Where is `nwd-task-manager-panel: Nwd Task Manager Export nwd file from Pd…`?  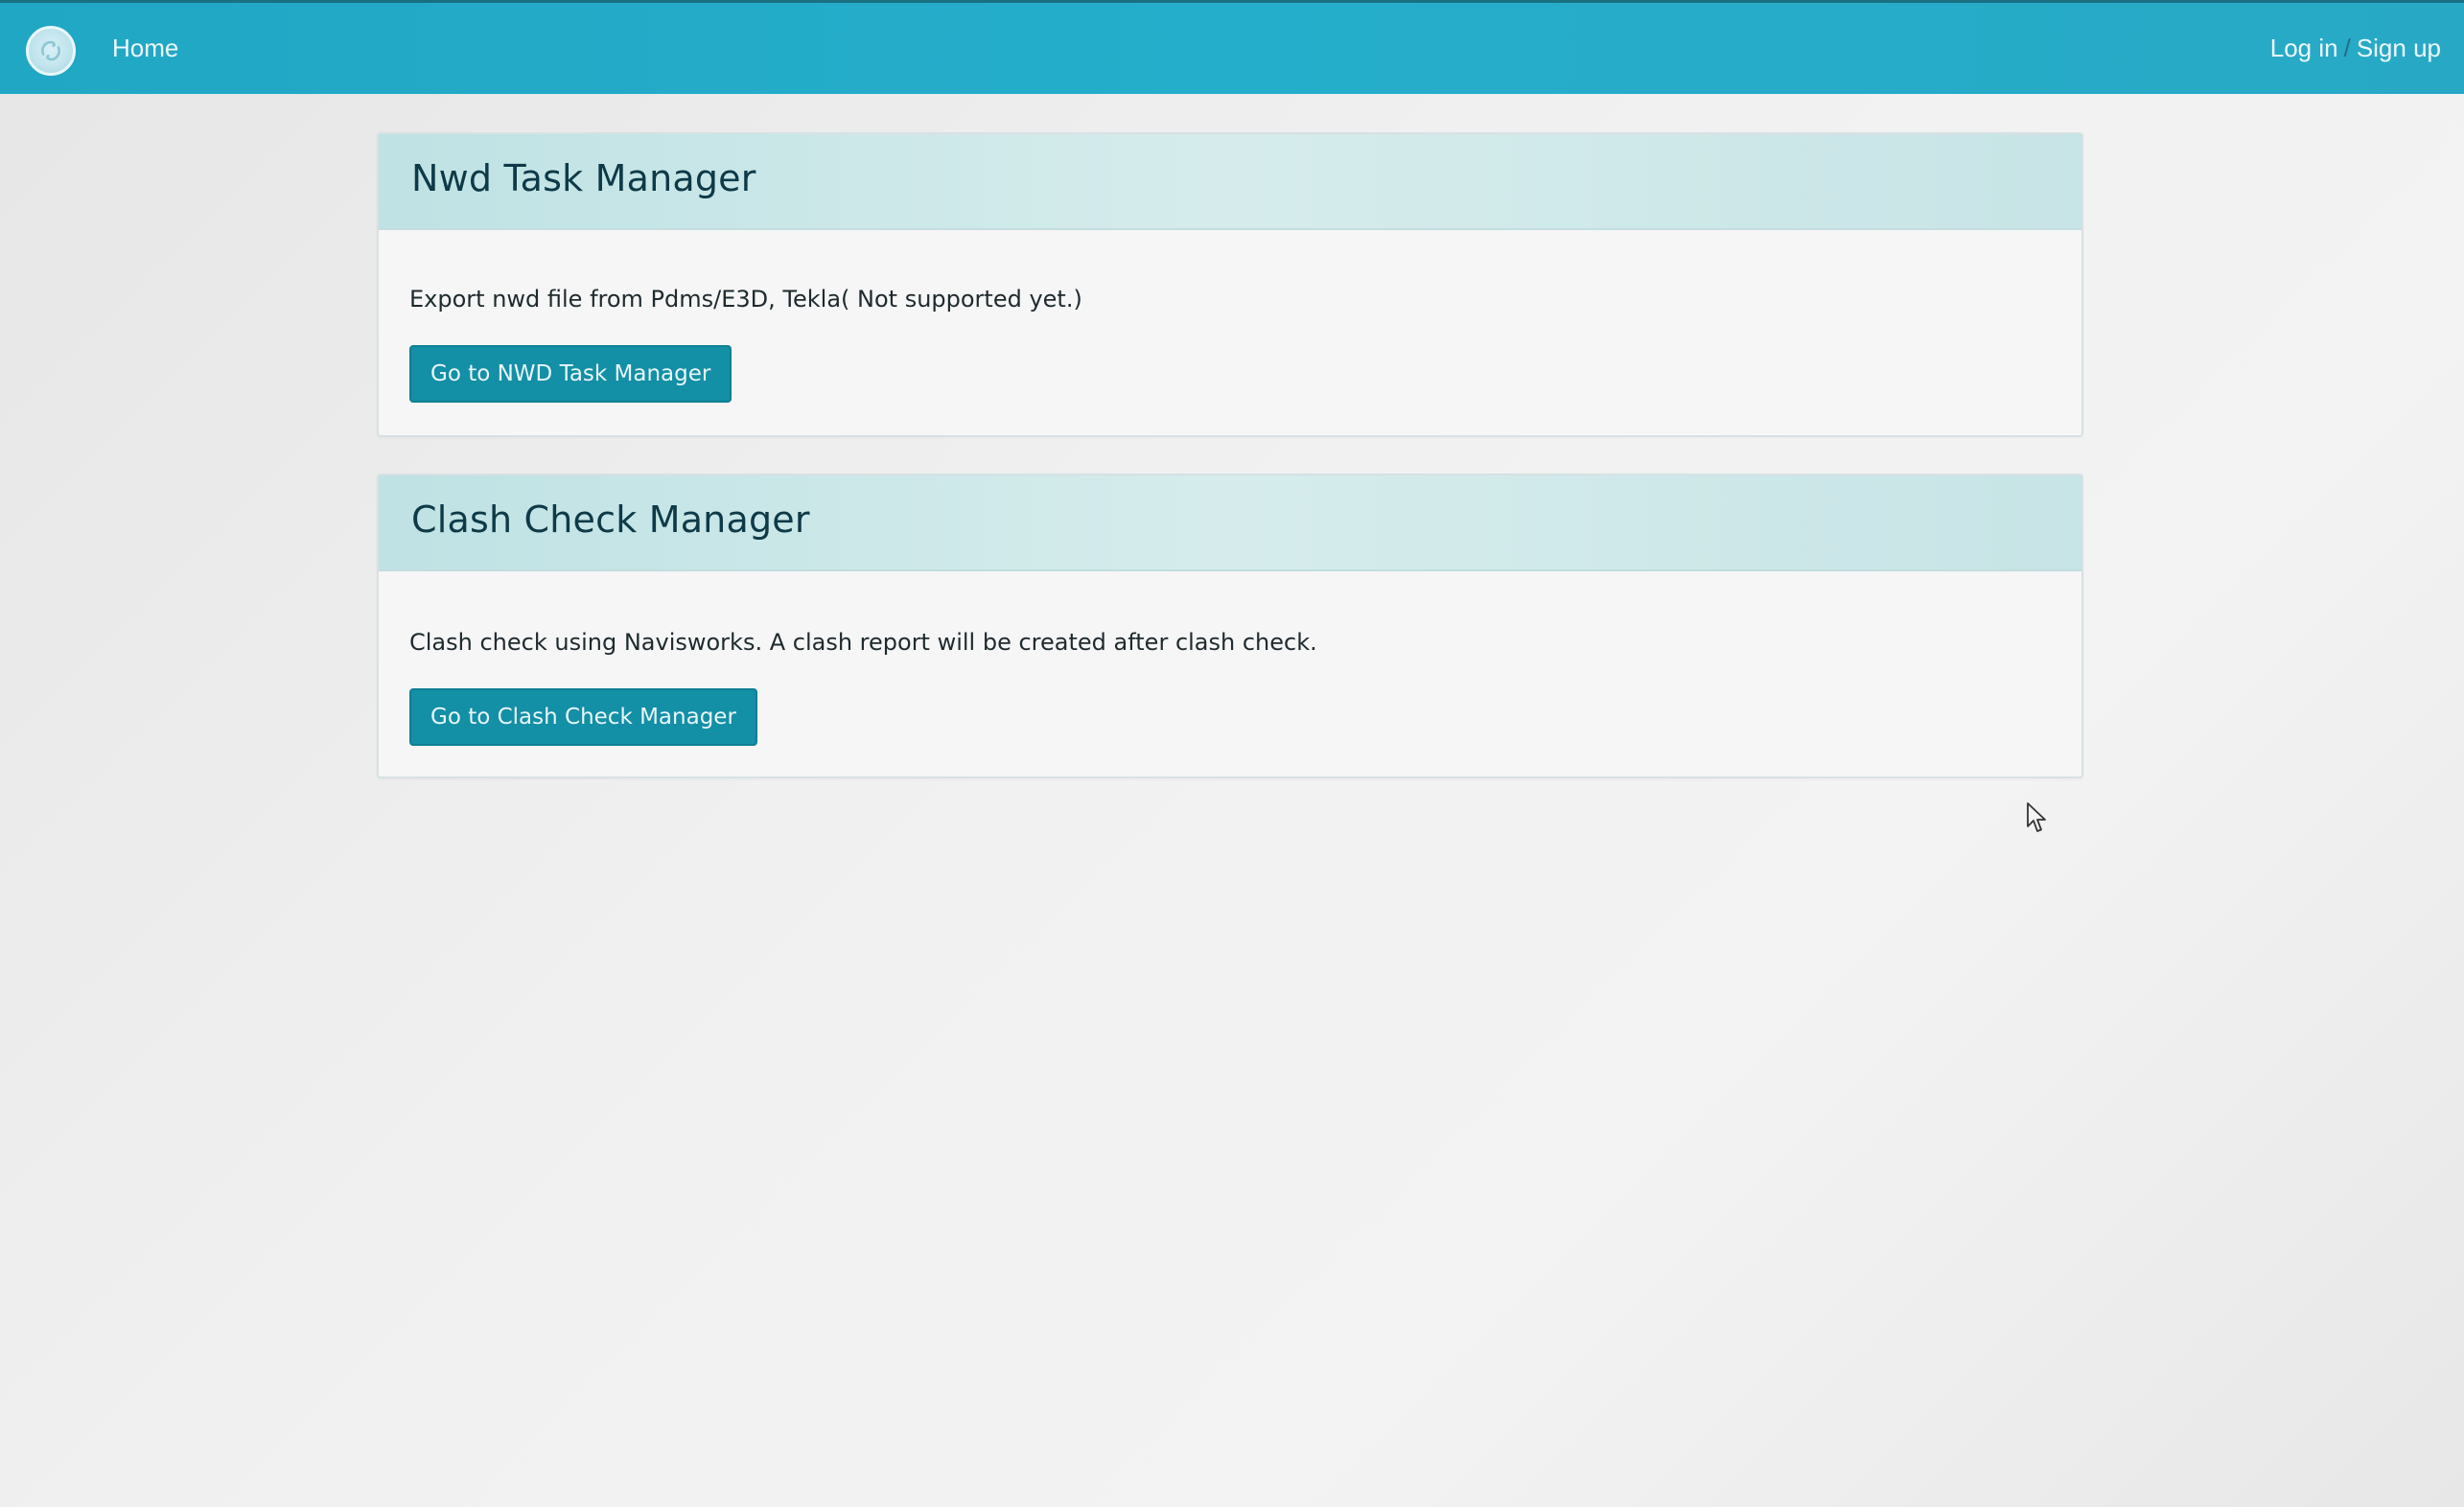 nwd-task-manager-panel: Nwd Task Manager Export nwd file from Pd… is located at coordinates (1230, 284).